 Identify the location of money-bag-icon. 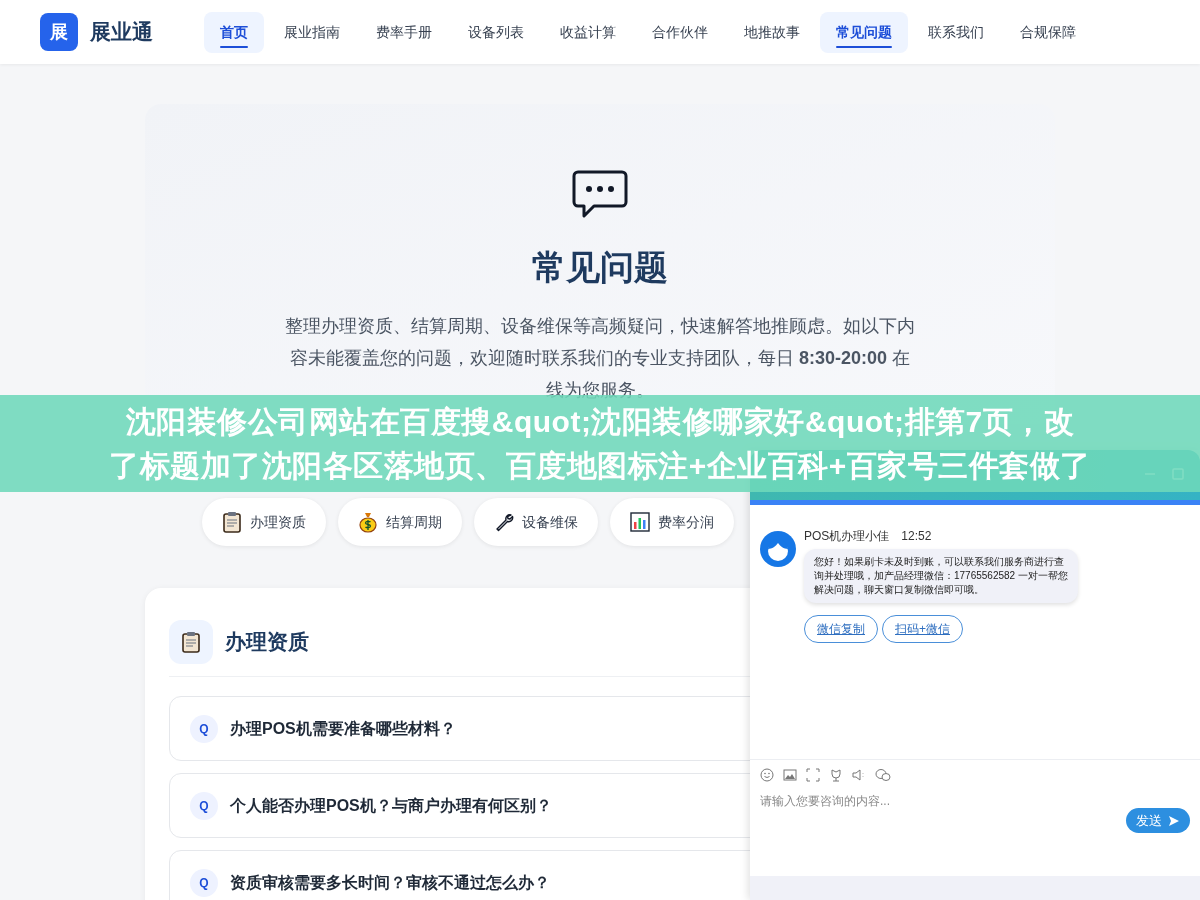
(368, 522).